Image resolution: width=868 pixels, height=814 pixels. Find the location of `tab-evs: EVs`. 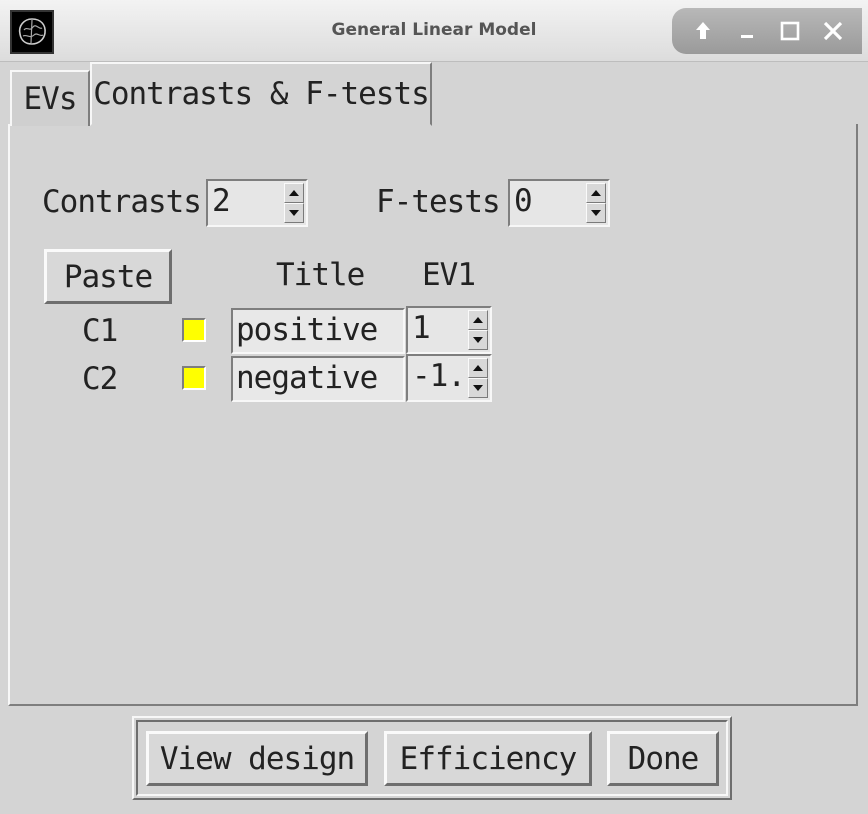

tab-evs: EVs is located at coordinates (50, 98).